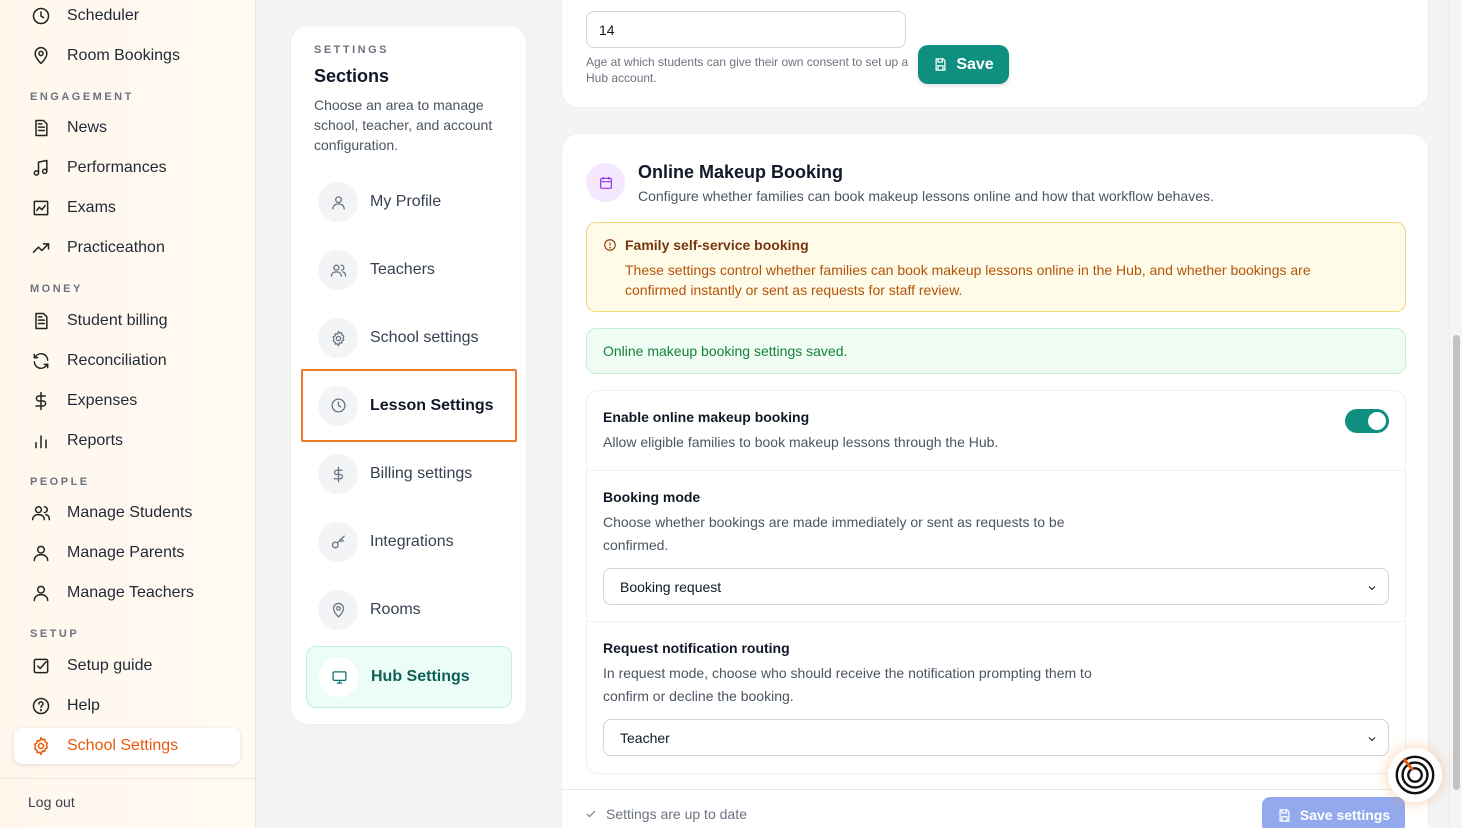 The width and height of the screenshot is (1462, 828). What do you see at coordinates (51, 802) in the screenshot?
I see `logout-link: Log out` at bounding box center [51, 802].